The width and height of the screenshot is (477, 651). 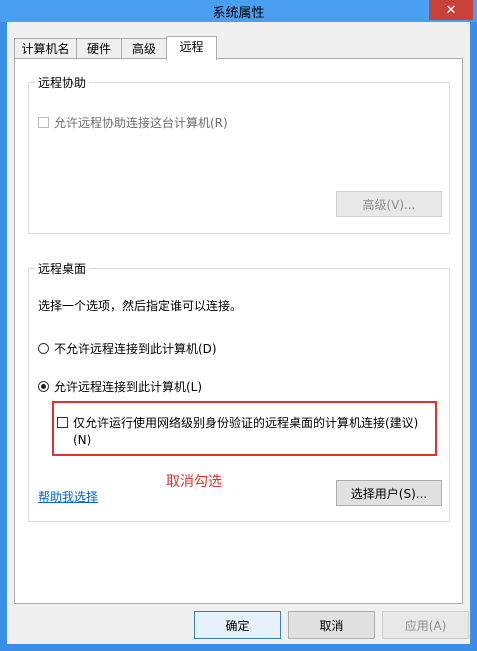 I want to click on window-title: 系统属性, so click(x=238, y=13).